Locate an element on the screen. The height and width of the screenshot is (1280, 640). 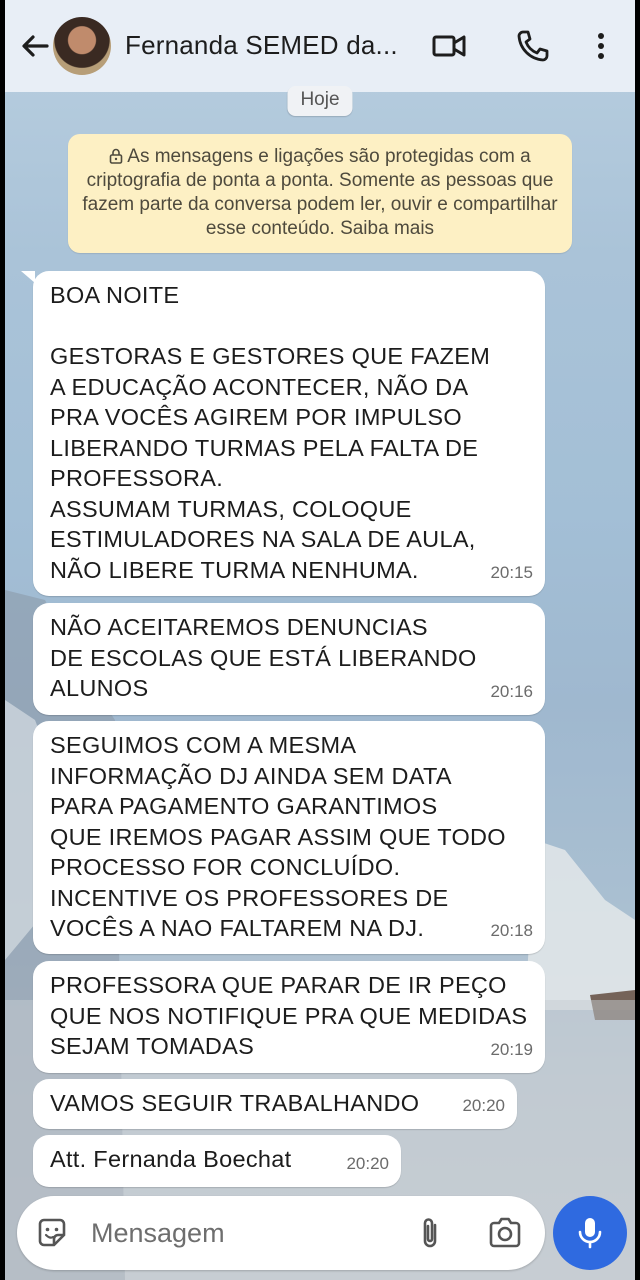
message-composer: Mensagem is located at coordinates (281, 1233).